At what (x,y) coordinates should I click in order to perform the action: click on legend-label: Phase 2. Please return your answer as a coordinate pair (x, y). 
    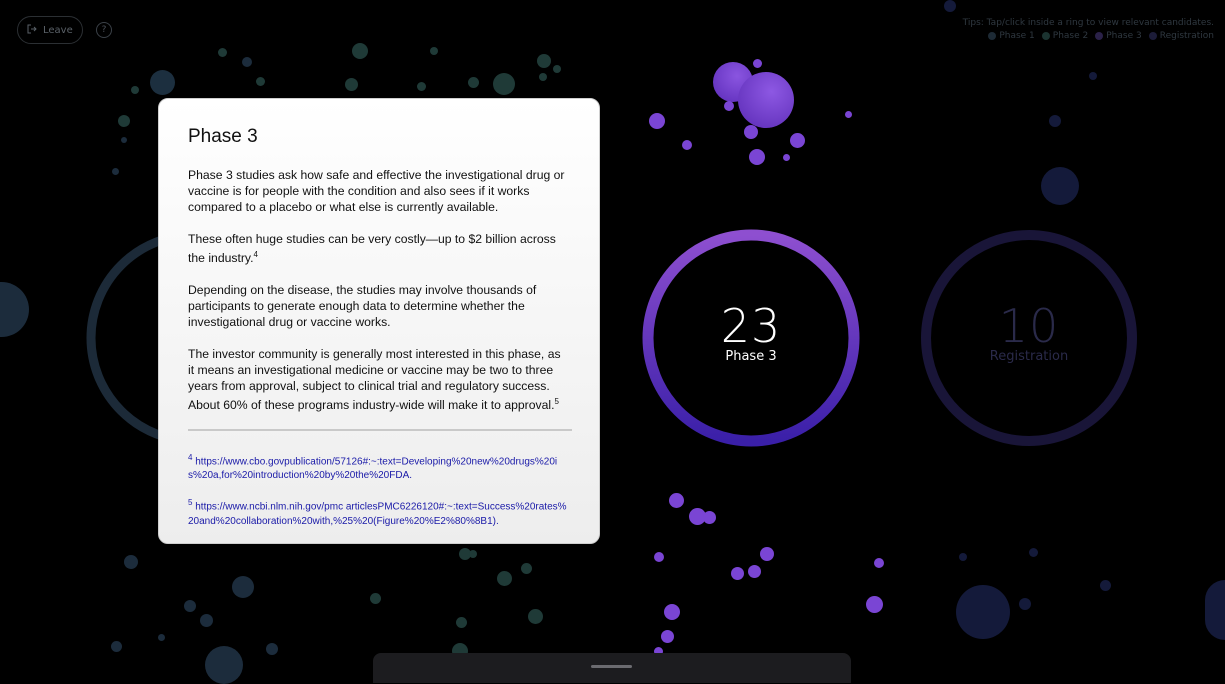
    Looking at the image, I should click on (1070, 36).